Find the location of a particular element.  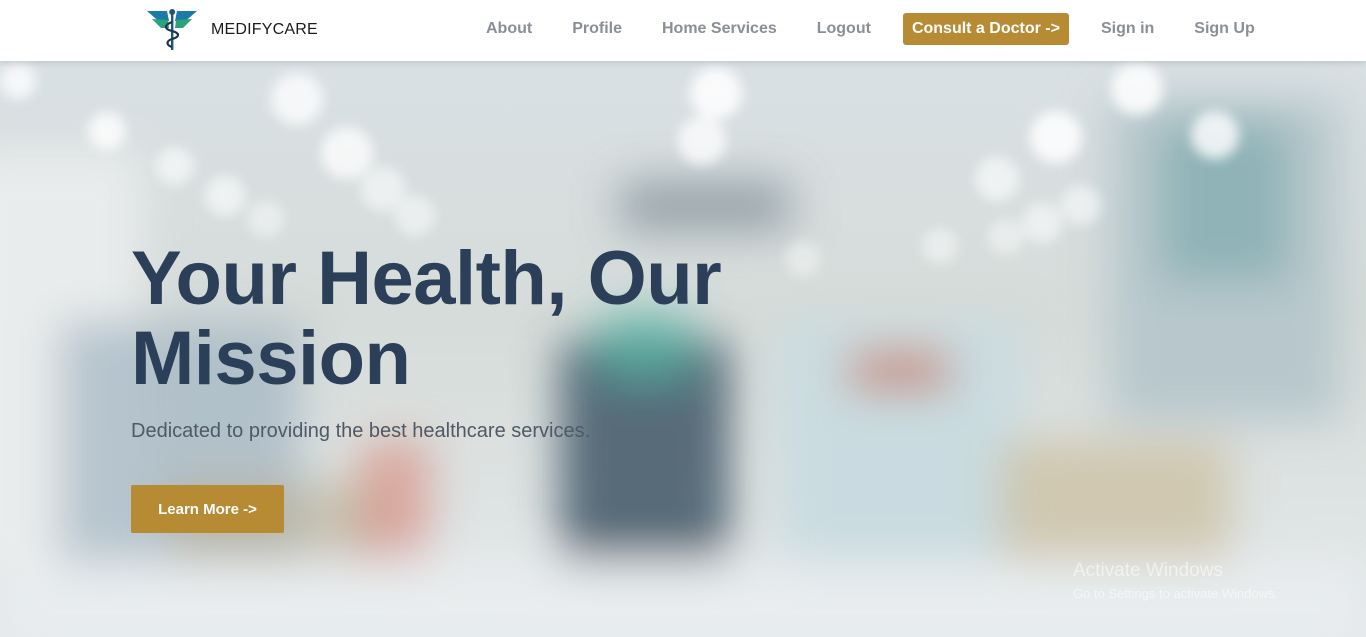

hero-title: Your Health, Our Mission is located at coordinates (481, 319).